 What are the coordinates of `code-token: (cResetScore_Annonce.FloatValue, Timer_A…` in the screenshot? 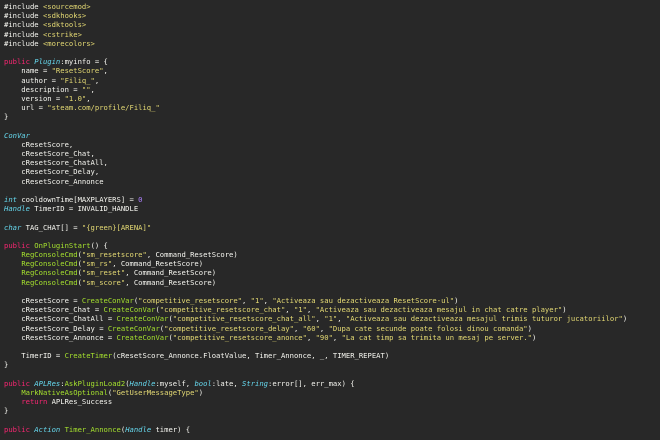 It's located at (251, 356).